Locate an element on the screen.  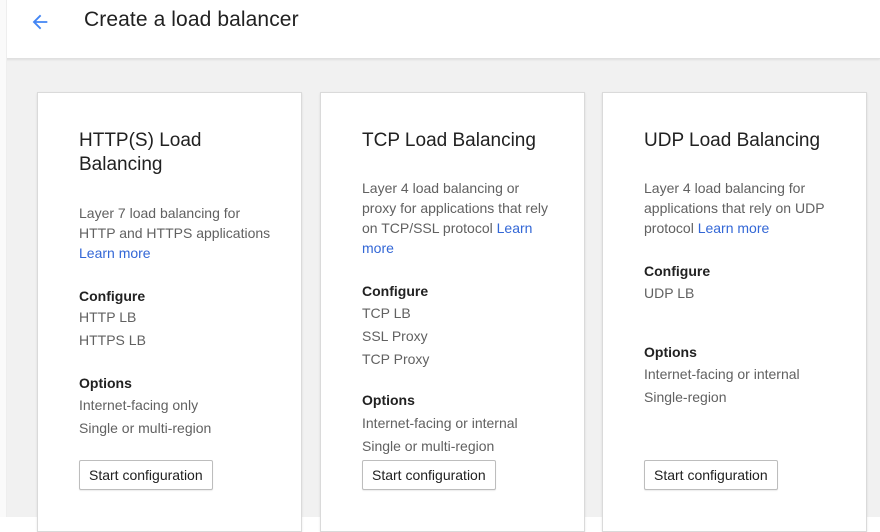
back-button is located at coordinates (40, 22).